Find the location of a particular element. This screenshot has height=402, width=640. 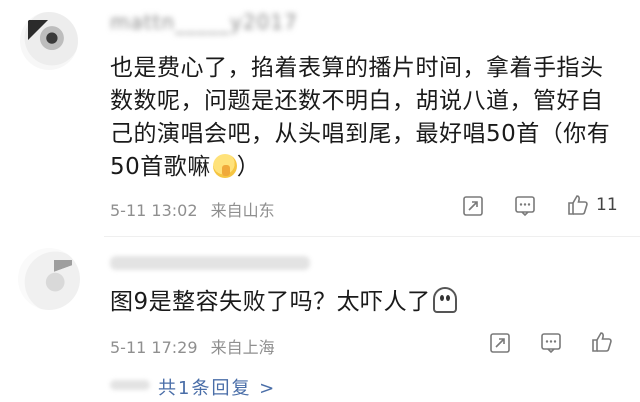

username-redacted is located at coordinates (210, 263).